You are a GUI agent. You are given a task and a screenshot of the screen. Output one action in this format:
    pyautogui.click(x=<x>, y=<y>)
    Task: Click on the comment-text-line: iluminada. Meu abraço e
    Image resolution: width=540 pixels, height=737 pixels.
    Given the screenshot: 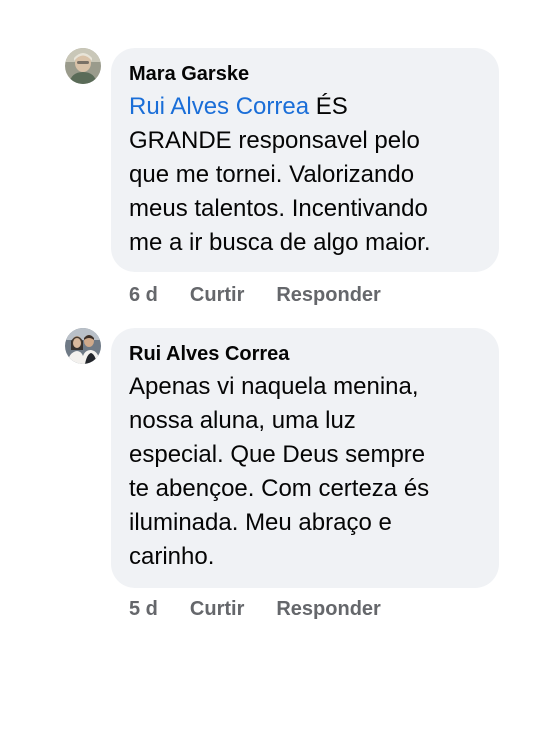 What is the action you would take?
    pyautogui.click(x=260, y=522)
    